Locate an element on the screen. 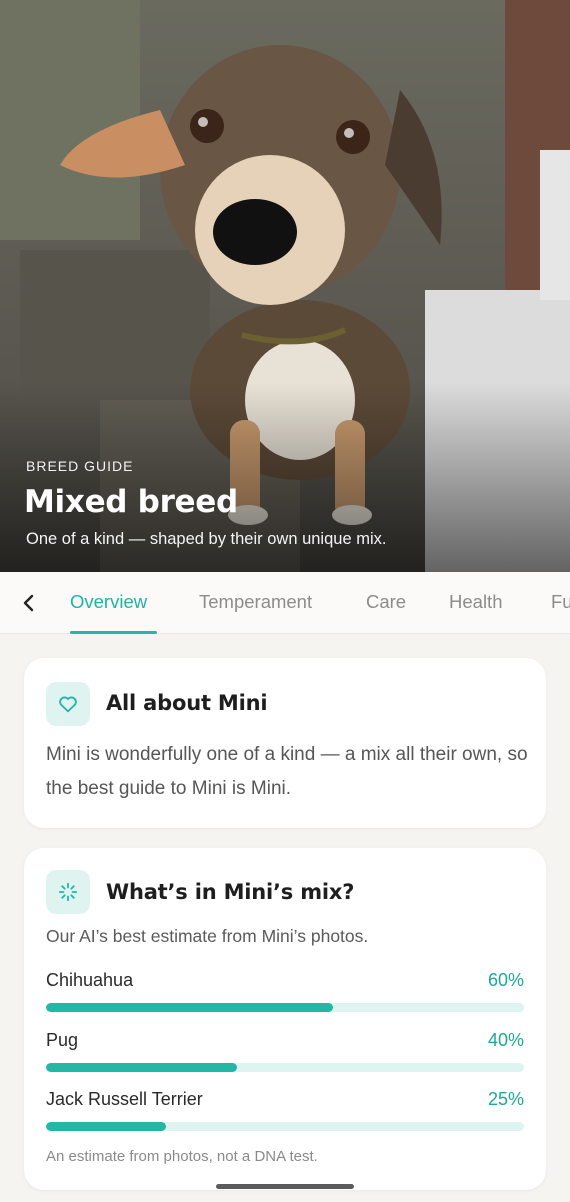  mix-title: What’s in Mini’s mix? is located at coordinates (230, 892).